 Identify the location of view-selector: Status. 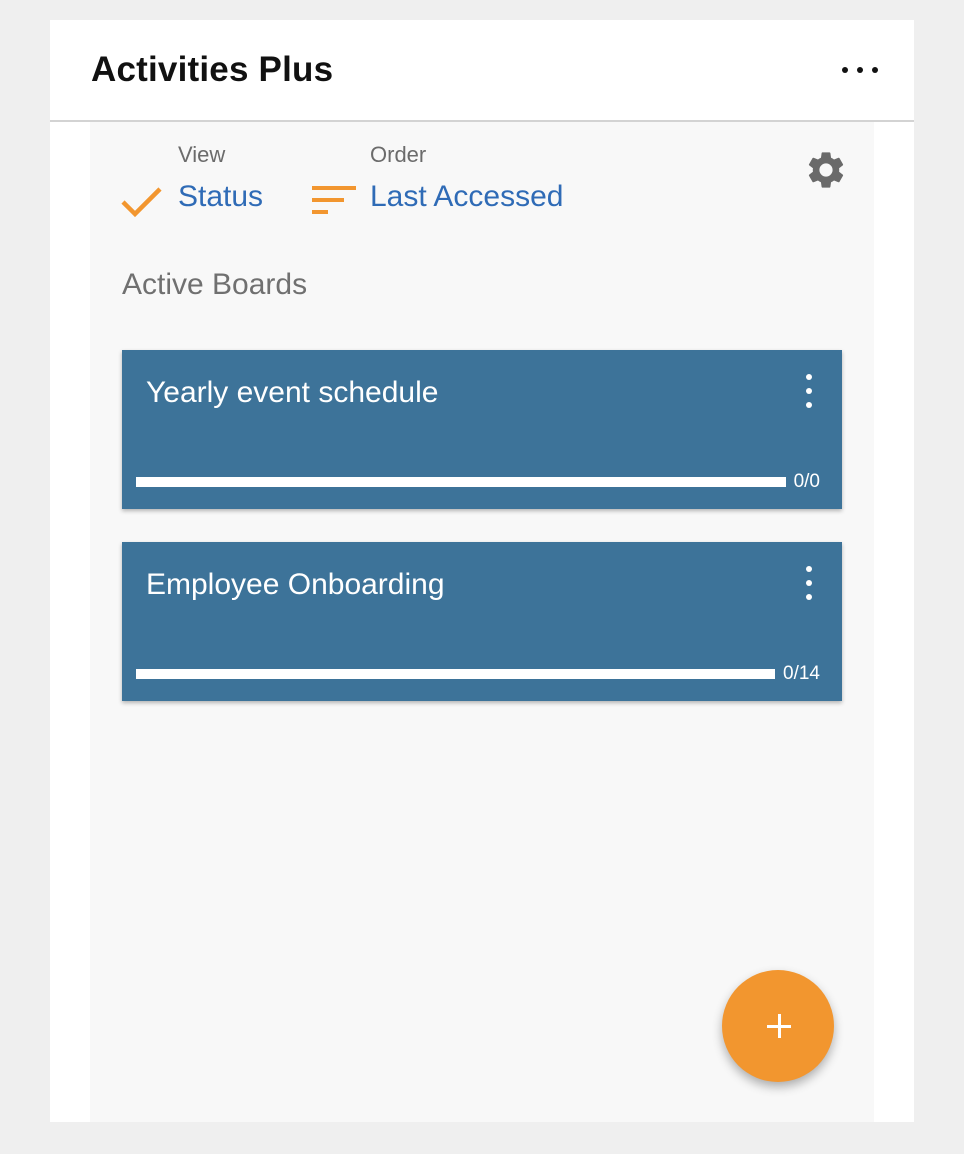
(220, 197).